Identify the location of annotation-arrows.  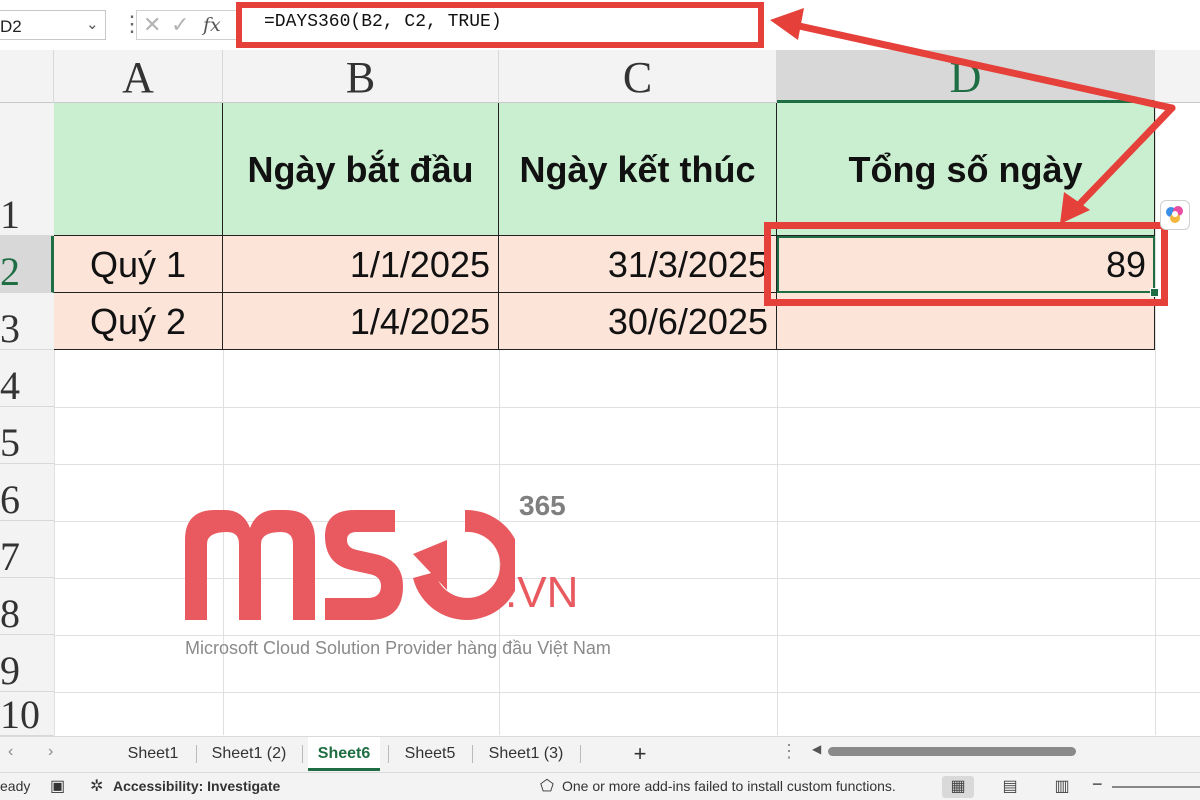
(973, 116).